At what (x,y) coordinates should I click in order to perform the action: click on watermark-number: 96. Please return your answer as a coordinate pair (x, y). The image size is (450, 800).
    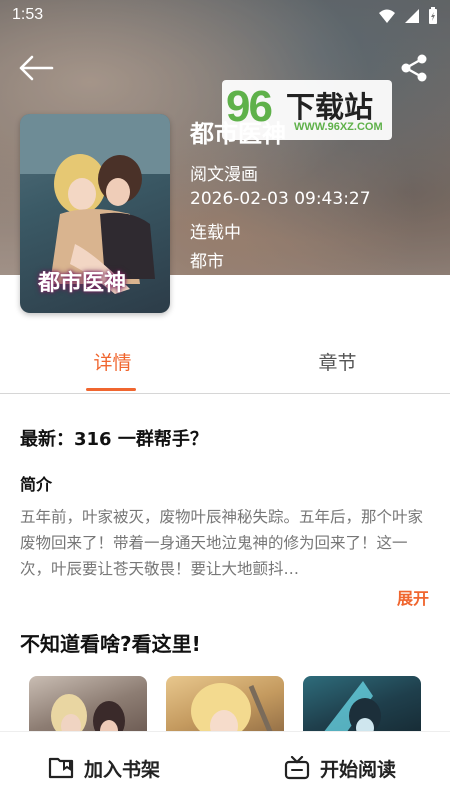
    Looking at the image, I should click on (249, 106).